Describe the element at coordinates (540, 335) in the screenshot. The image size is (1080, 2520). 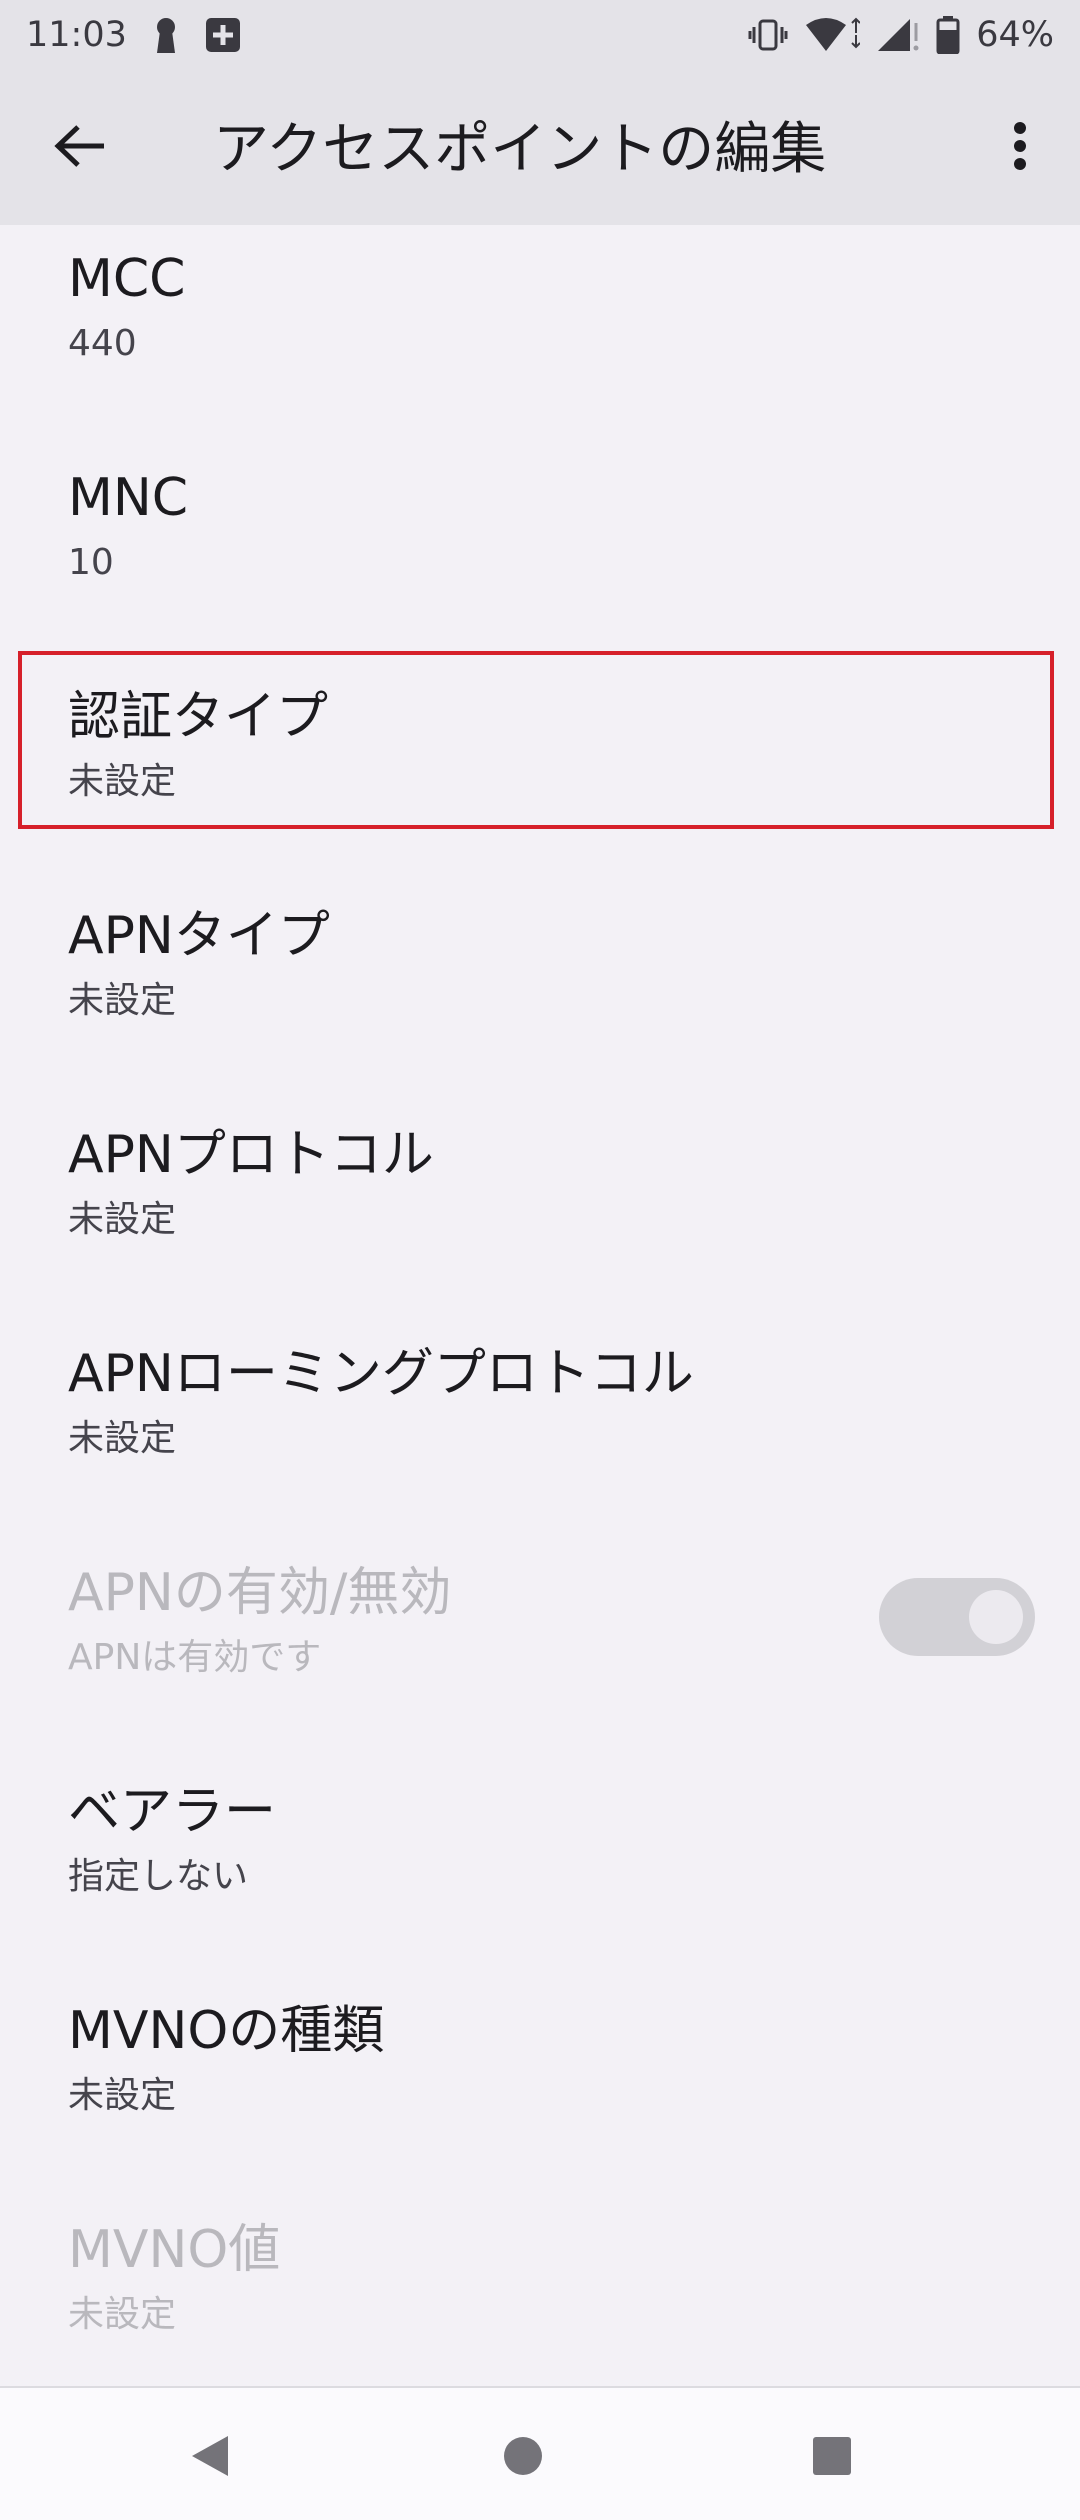
I see `pref-mcc: MCC 440` at that location.